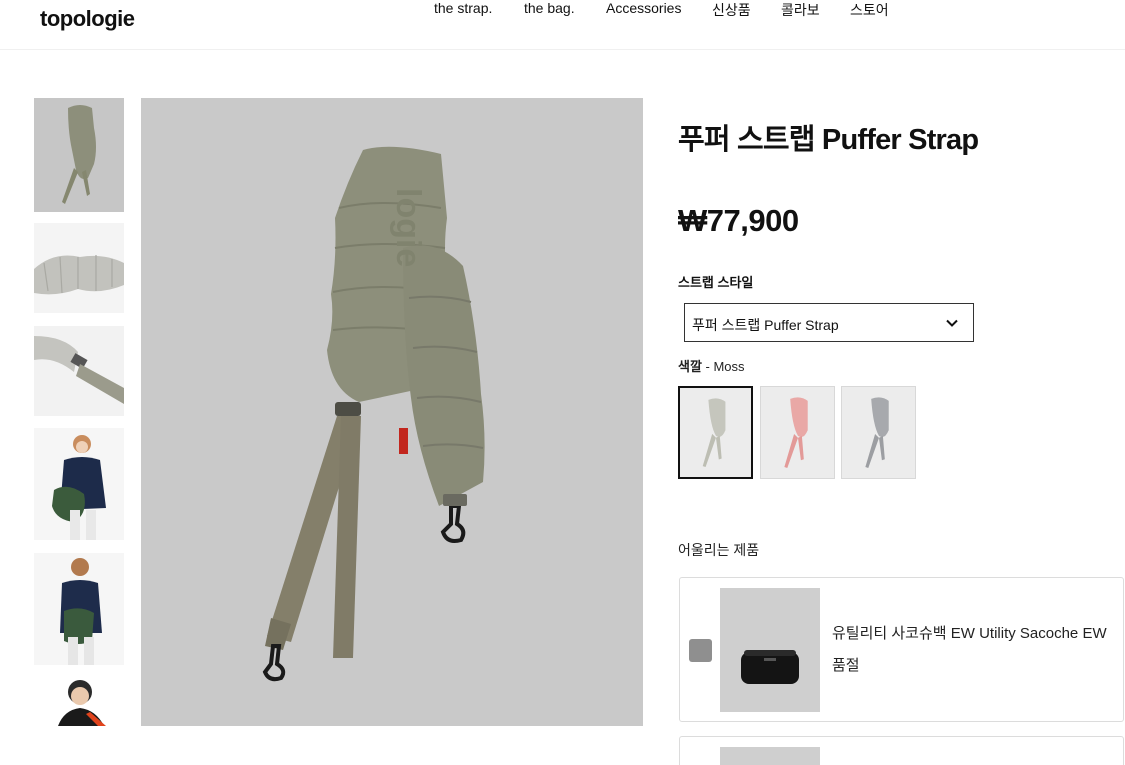 This screenshot has width=1125, height=765. I want to click on color-swatch-moss, so click(715, 432).